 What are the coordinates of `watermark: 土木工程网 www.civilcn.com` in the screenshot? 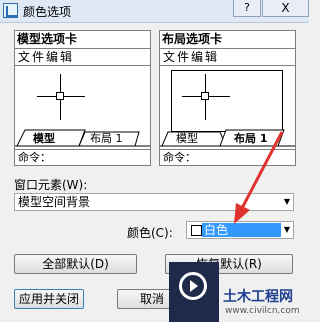 It's located at (239, 292).